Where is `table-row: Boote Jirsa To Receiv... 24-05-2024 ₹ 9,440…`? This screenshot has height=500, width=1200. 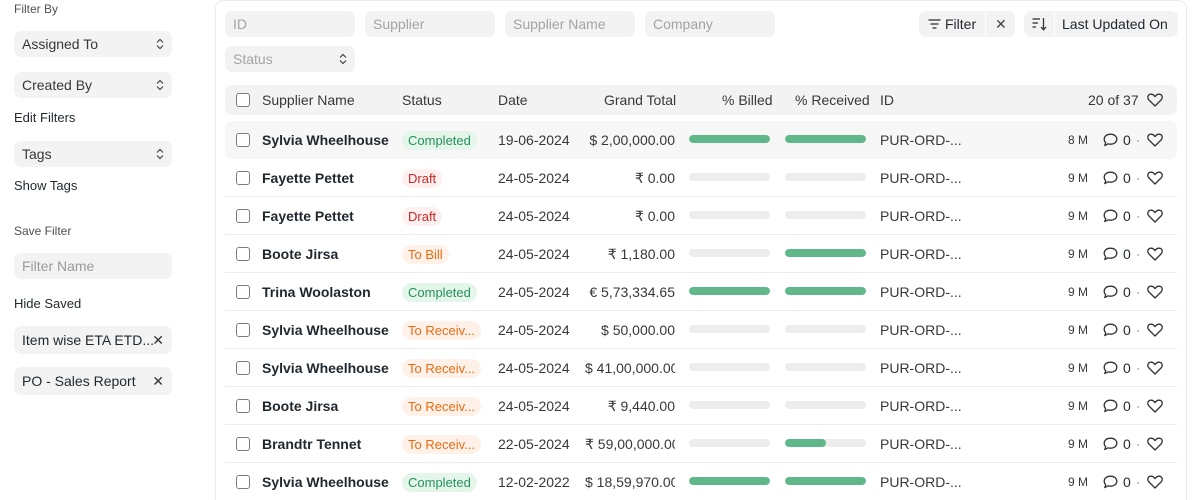
table-row: Boote Jirsa To Receiv... 24-05-2024 ₹ 9,440… is located at coordinates (701, 406).